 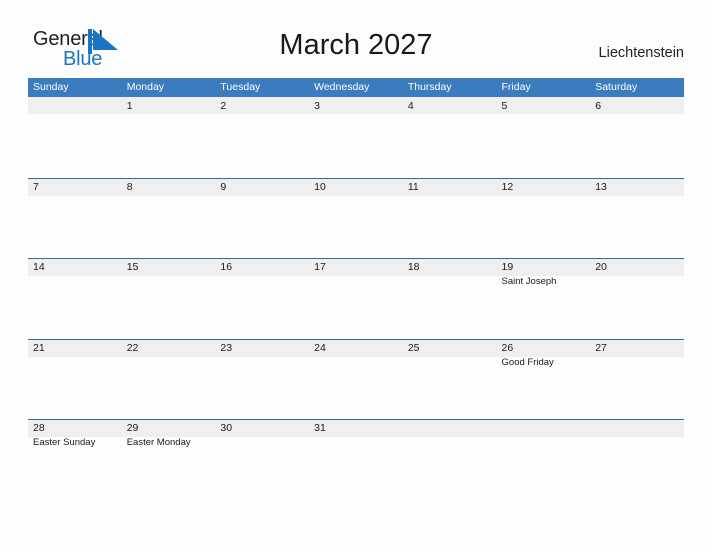 What do you see at coordinates (320, 347) in the screenshot?
I see `day-number: 24` at bounding box center [320, 347].